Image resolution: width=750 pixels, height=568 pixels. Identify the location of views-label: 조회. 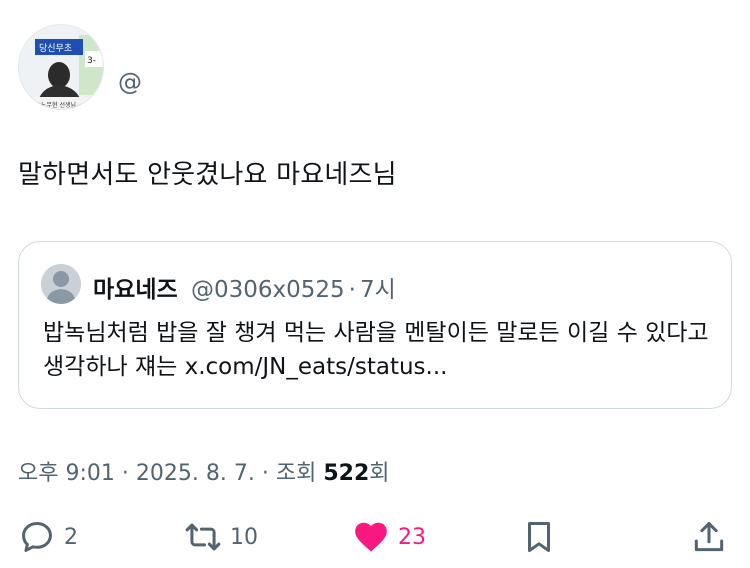
(296, 473).